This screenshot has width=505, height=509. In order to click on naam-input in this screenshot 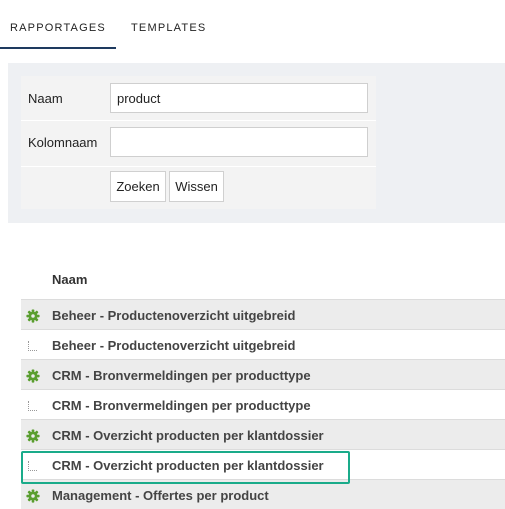, I will do `click(239, 98)`.